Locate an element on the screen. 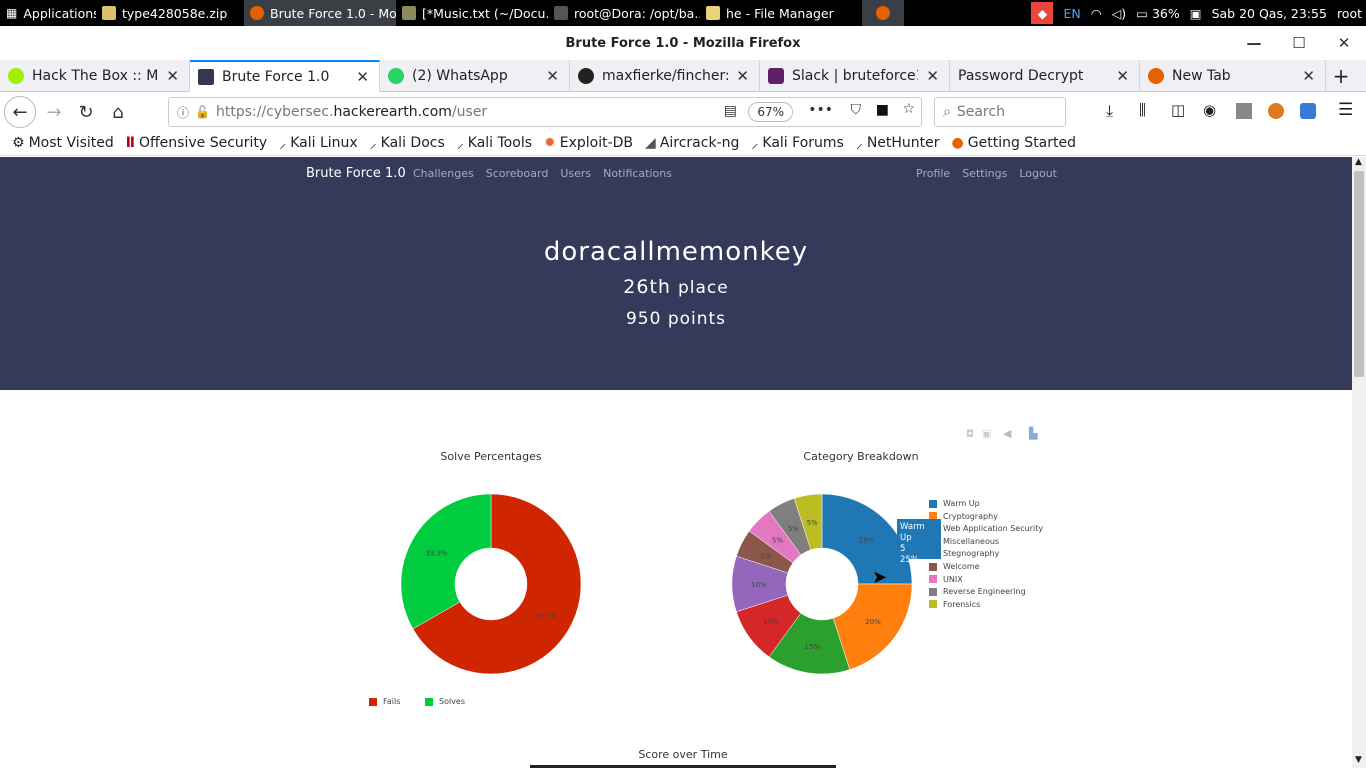  bookmark-kali-docs: ⸝ Kali Docs is located at coordinates (407, 143).